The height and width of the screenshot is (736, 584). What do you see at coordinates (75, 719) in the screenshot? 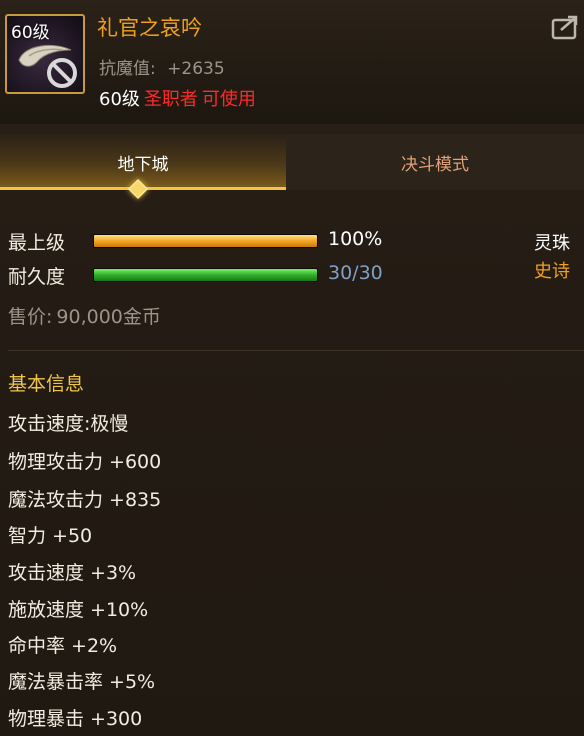
I see `stat-line: 物理暴击 +300` at bounding box center [75, 719].